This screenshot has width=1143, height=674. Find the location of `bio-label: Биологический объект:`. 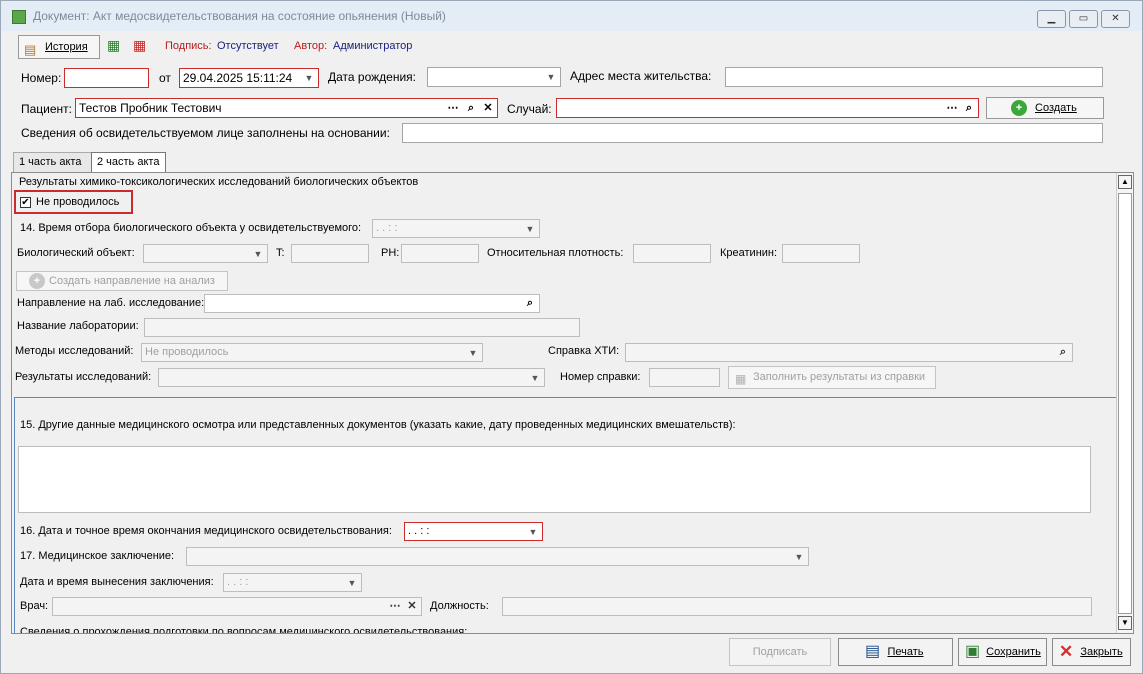

bio-label: Биологический объект: is located at coordinates (76, 253).